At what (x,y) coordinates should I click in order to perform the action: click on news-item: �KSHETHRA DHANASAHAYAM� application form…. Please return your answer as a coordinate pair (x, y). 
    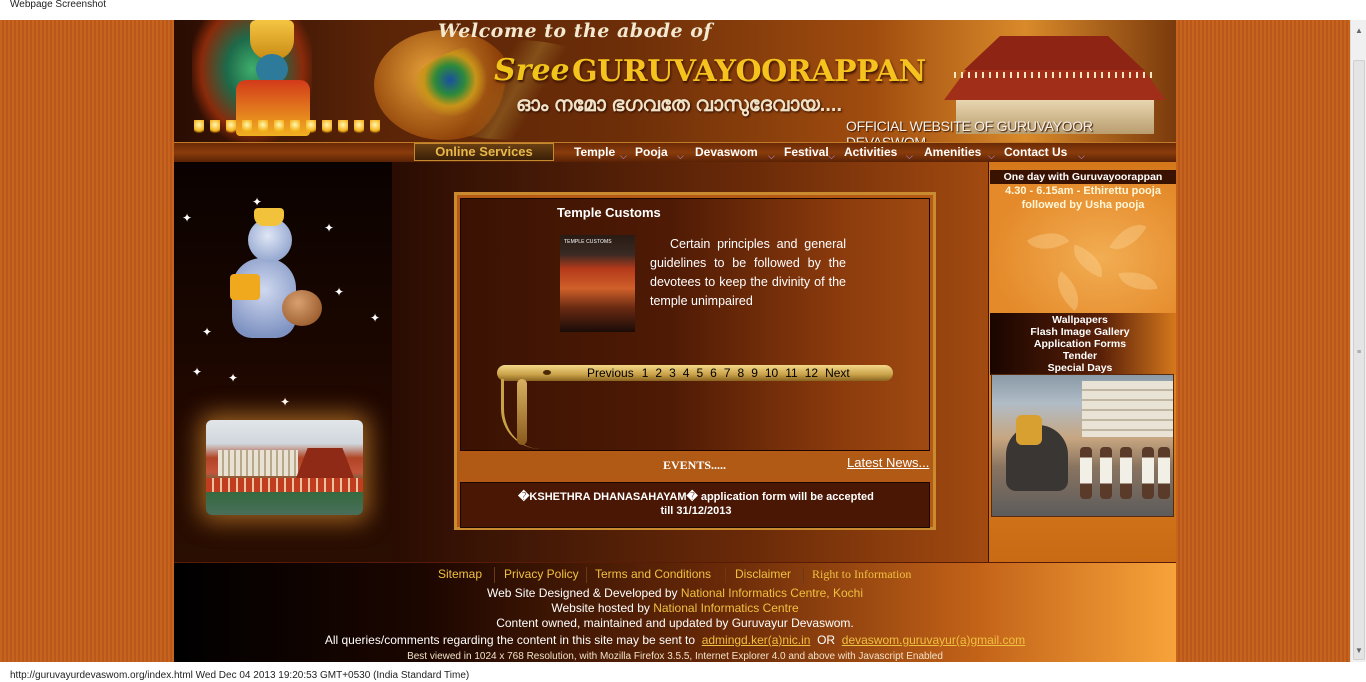
    Looking at the image, I should click on (696, 504).